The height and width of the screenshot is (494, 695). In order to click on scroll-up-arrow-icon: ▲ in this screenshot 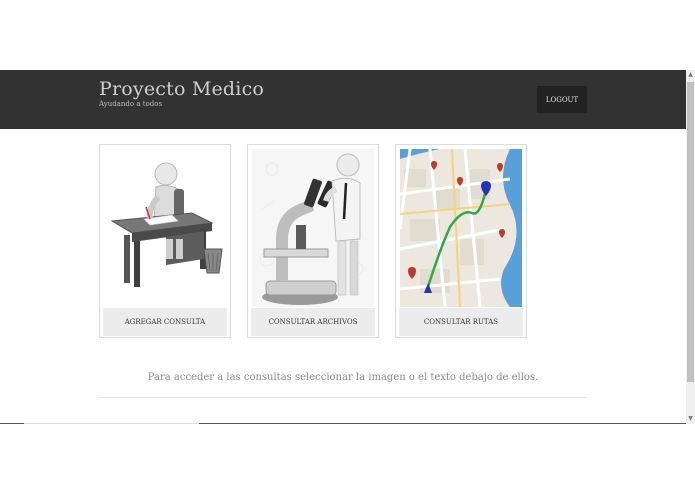, I will do `click(690, 75)`.